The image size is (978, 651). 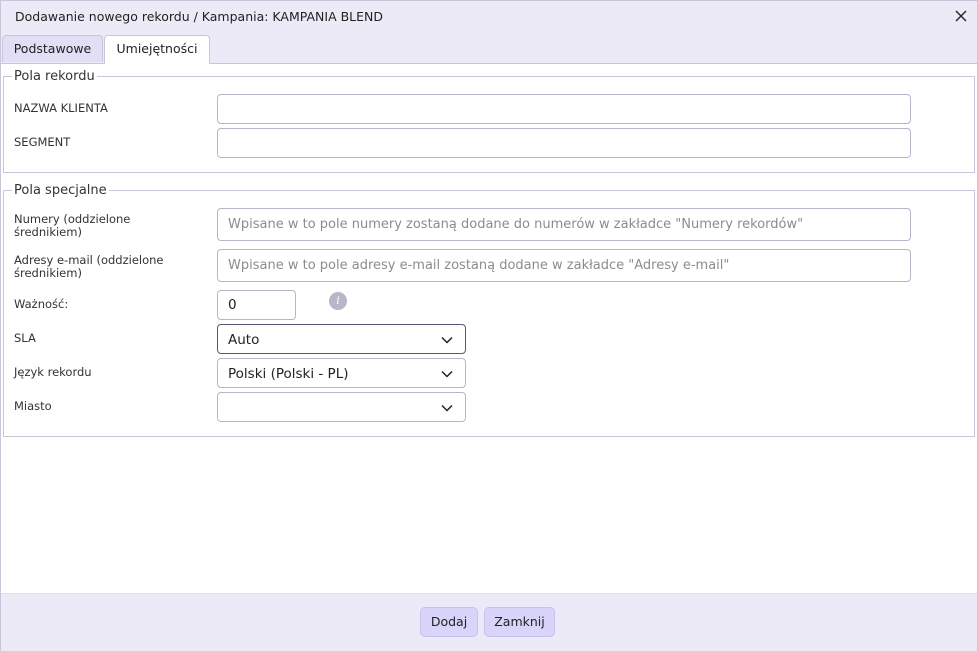 I want to click on language-label: Język rekordu, so click(x=53, y=372).